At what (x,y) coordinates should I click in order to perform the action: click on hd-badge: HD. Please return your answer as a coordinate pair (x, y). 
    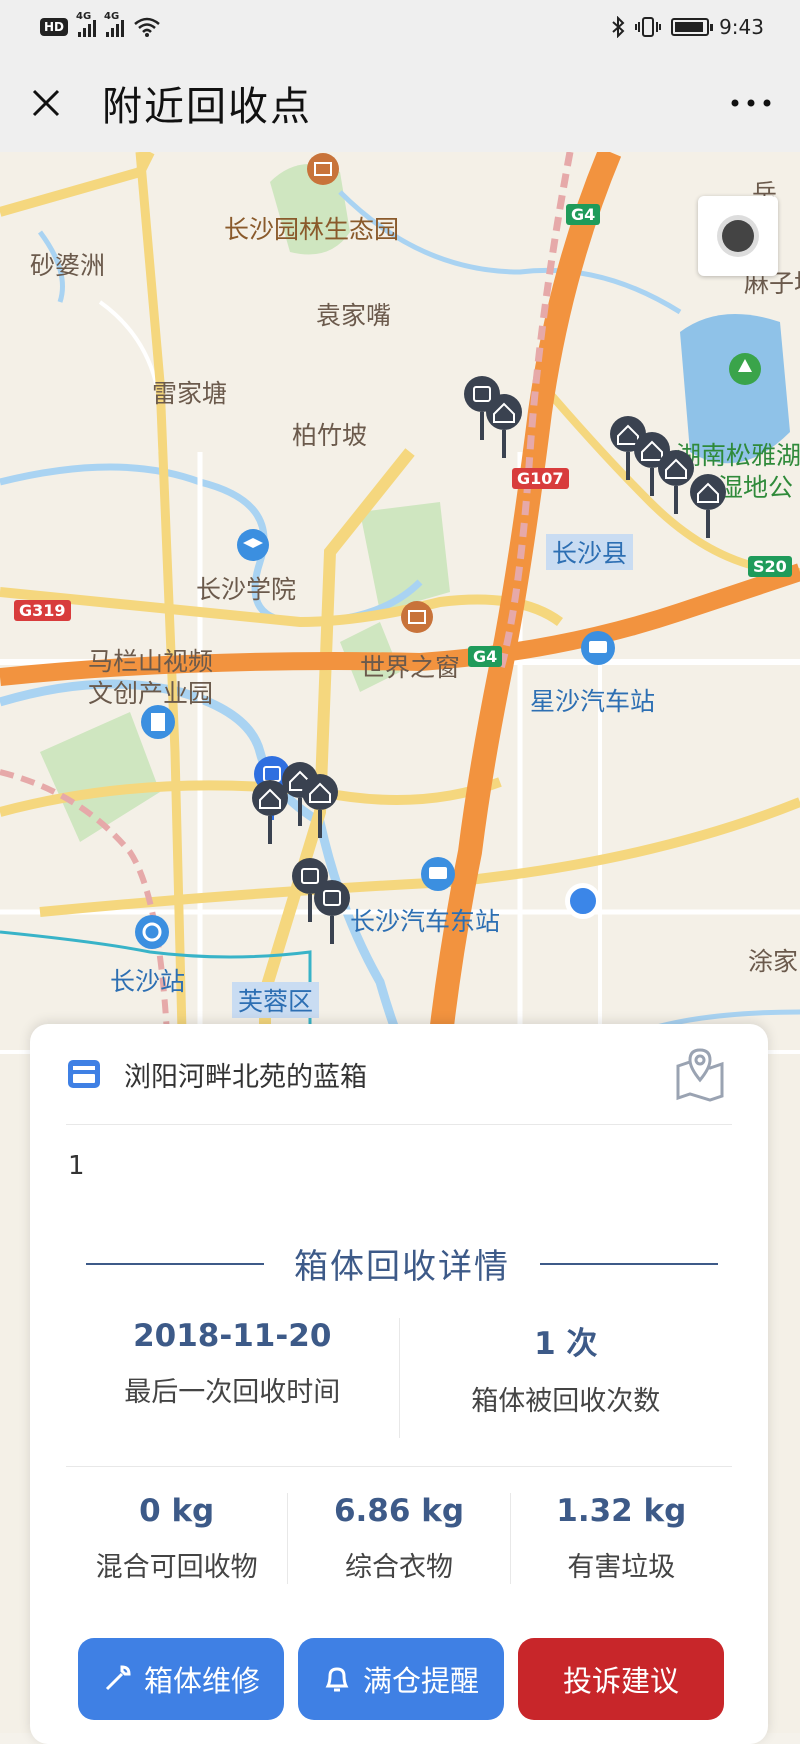
    Looking at the image, I should click on (54, 27).